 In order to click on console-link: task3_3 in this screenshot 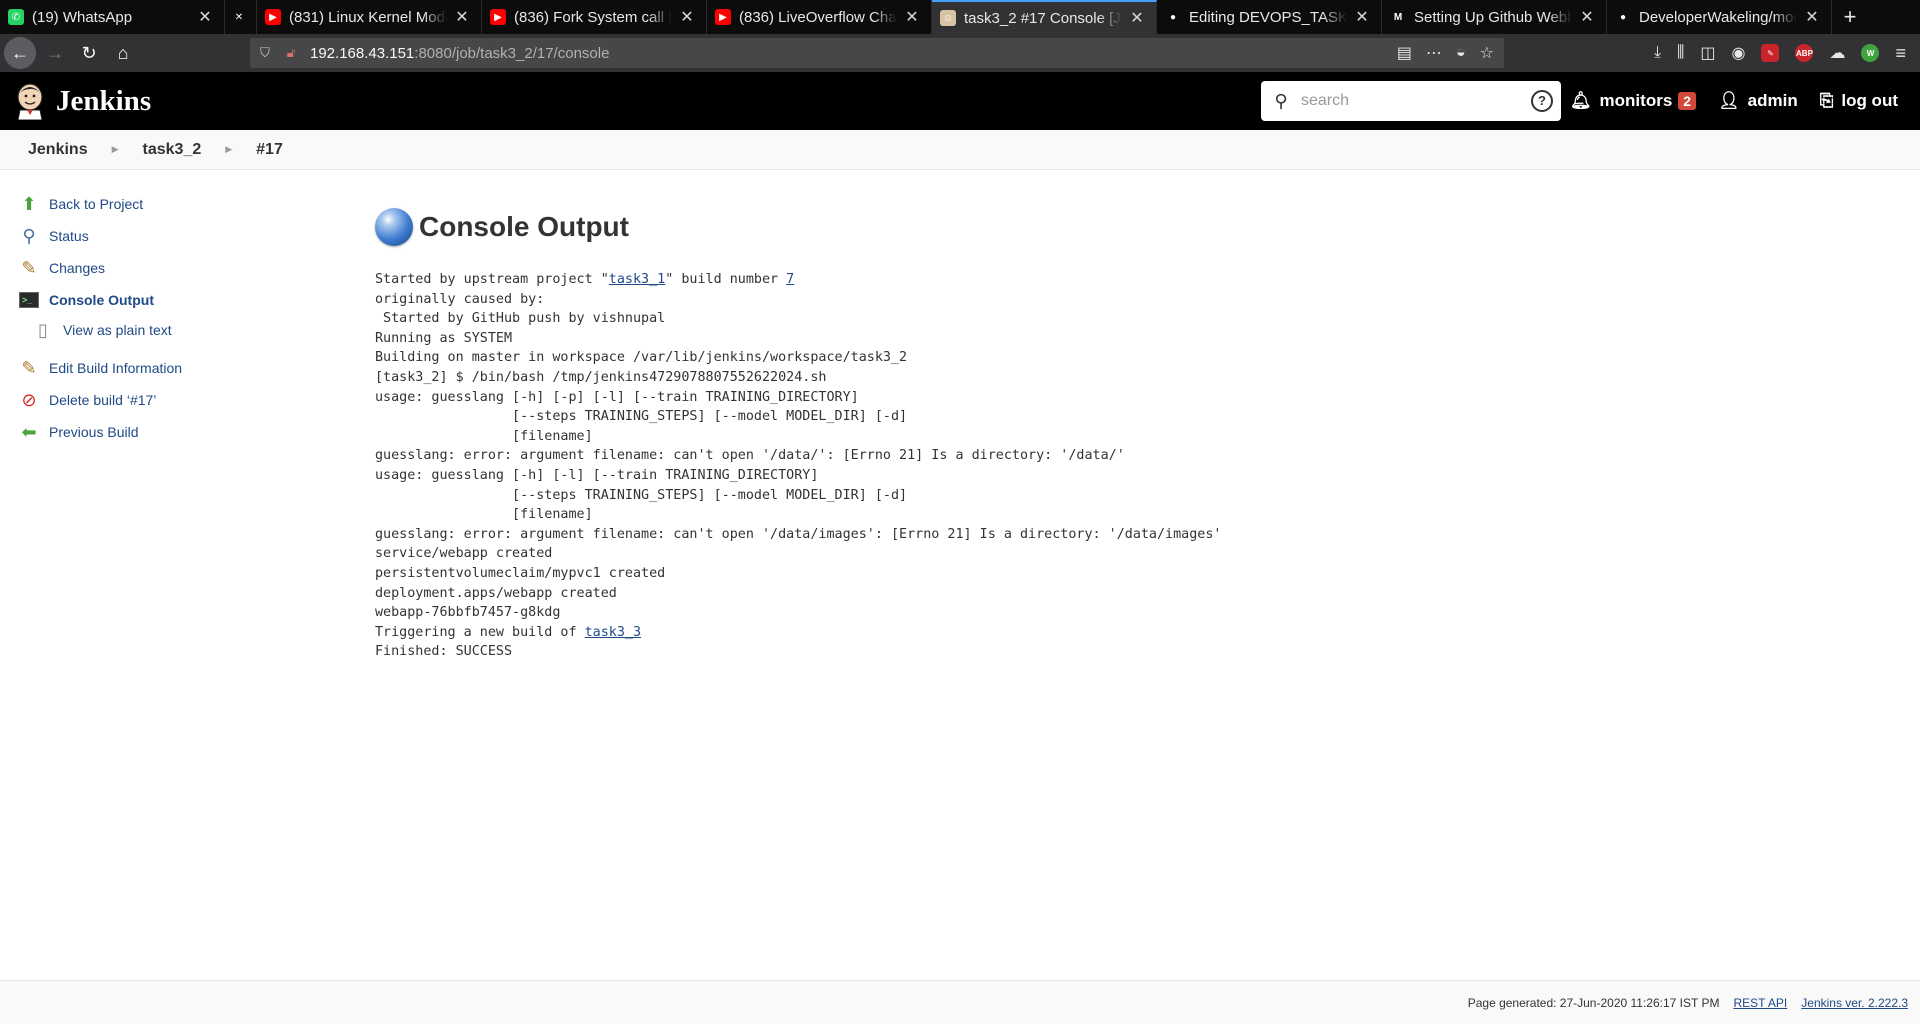, I will do `click(613, 632)`.